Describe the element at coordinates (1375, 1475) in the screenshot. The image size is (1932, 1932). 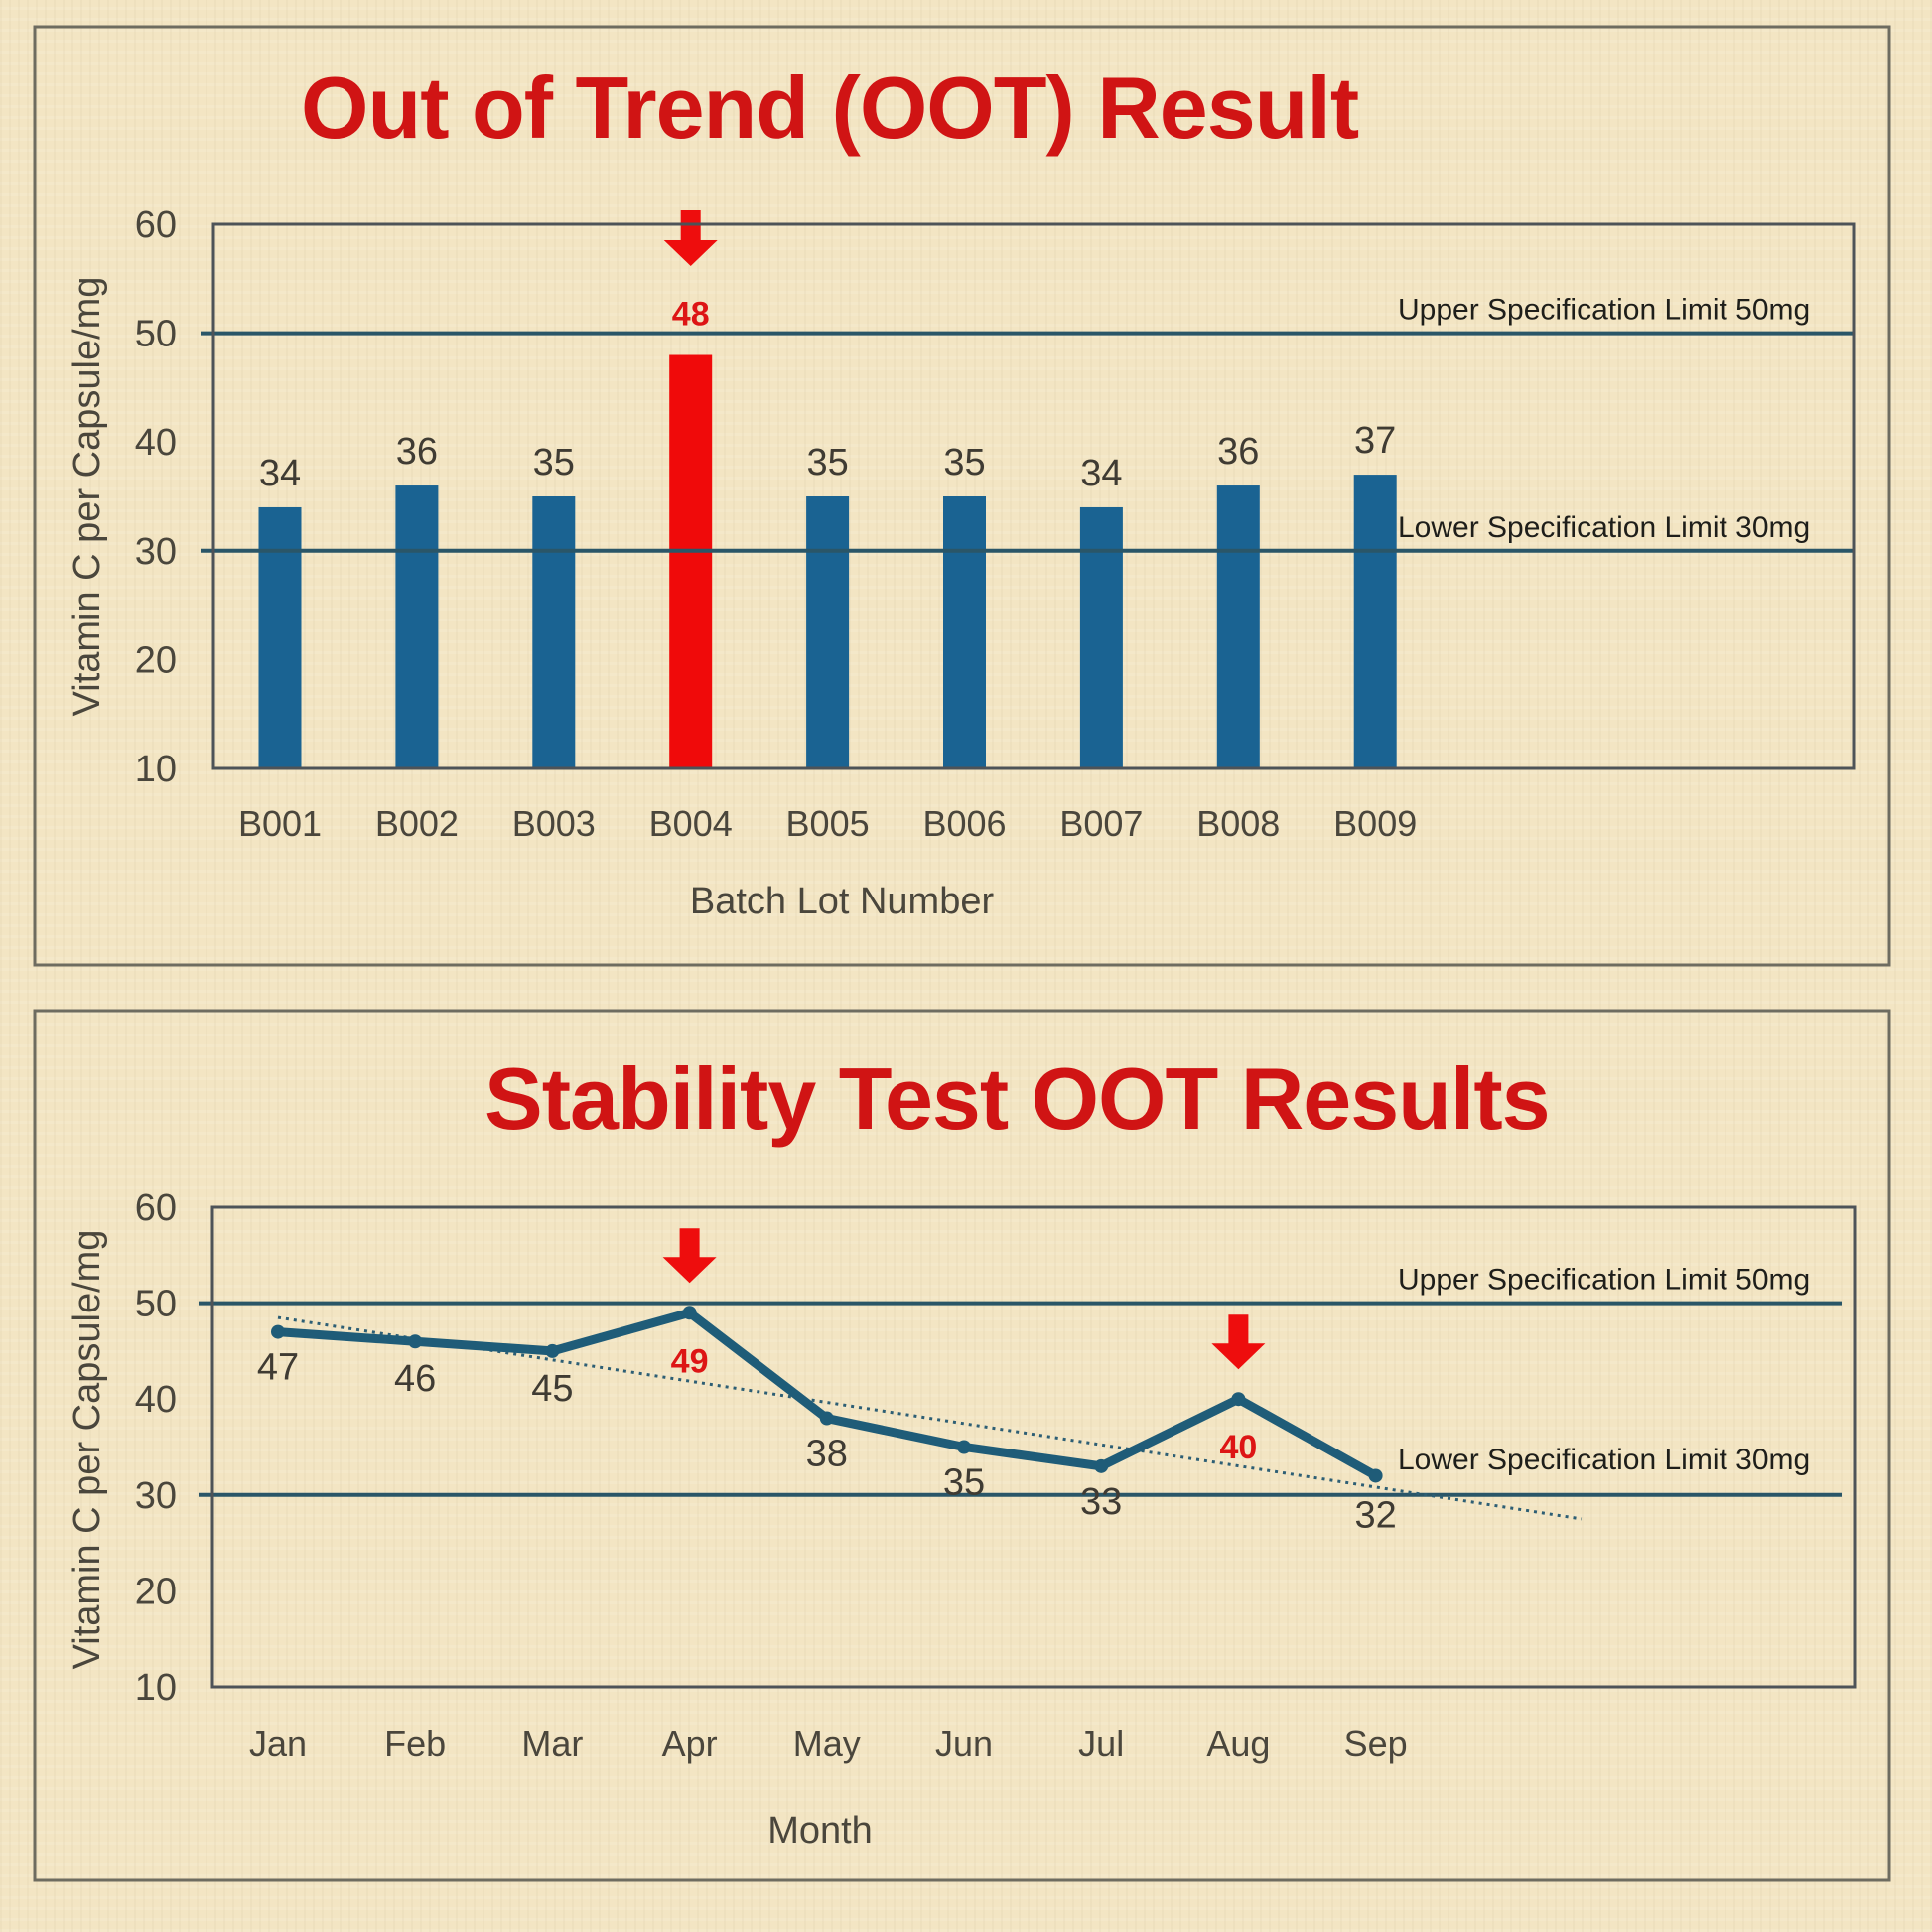
I see `data-point-sep` at that location.